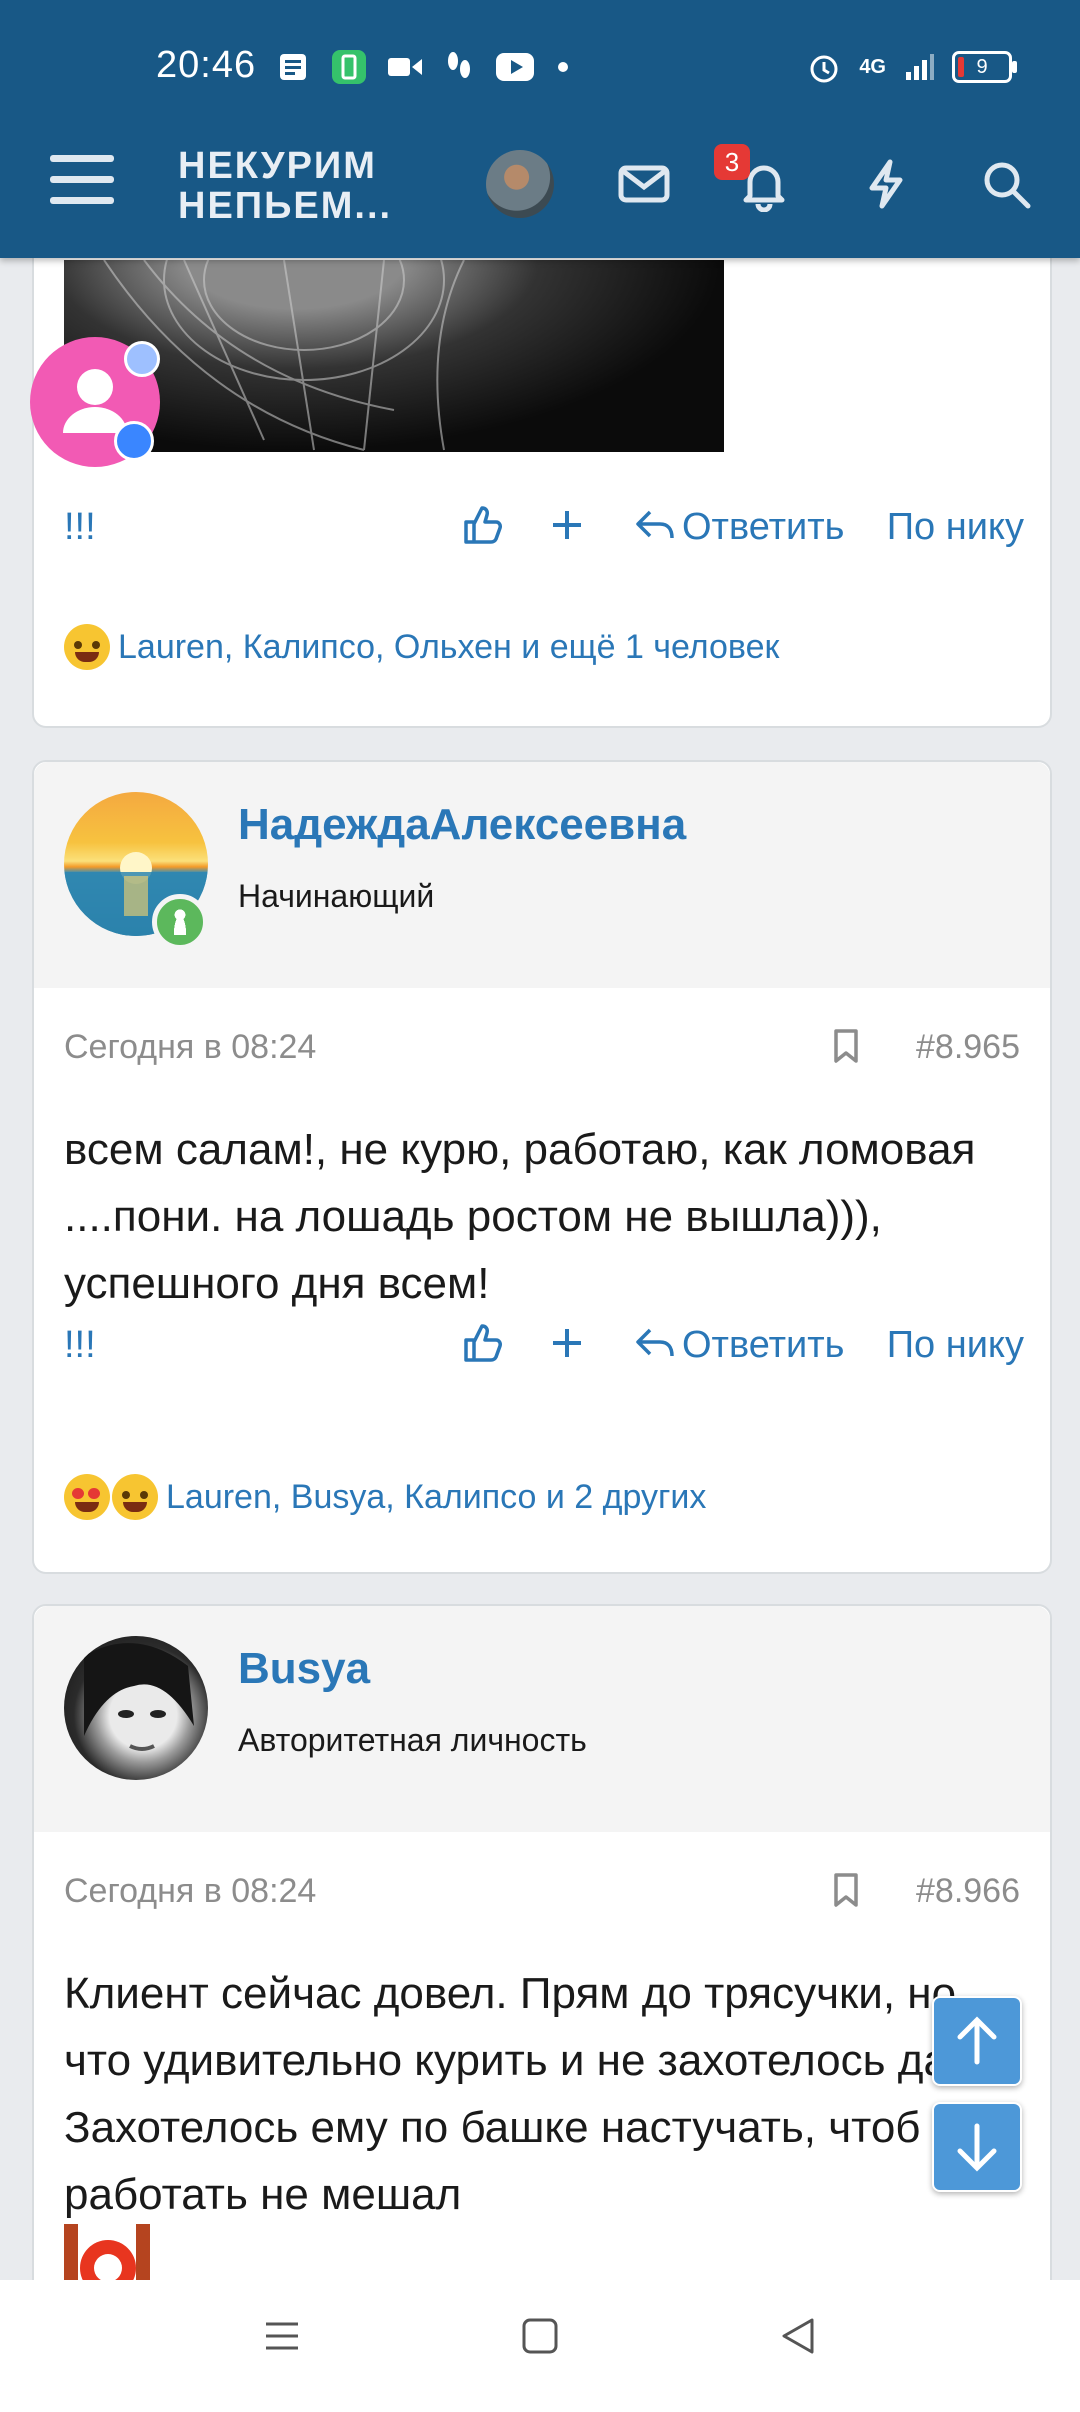 Image resolution: width=1080 pixels, height=2412 pixels. I want to click on menu-button, so click(82, 183).